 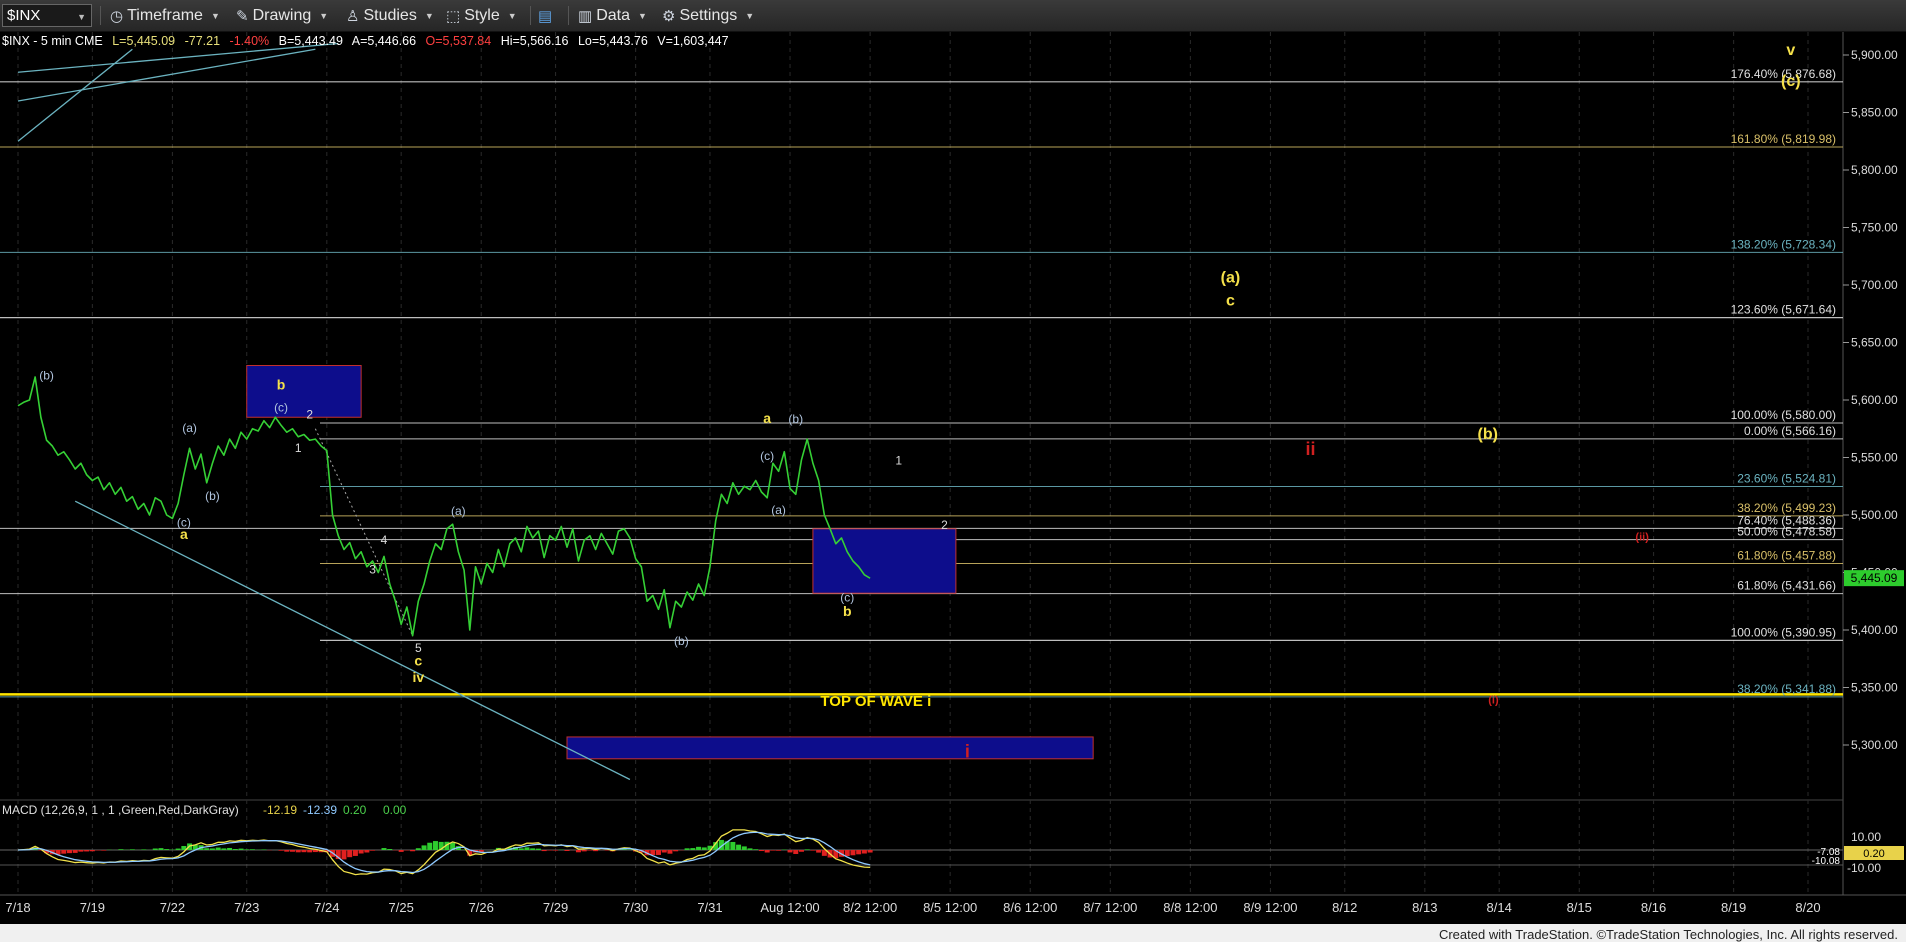 What do you see at coordinates (92, 907) in the screenshot?
I see `x-tick-label: 7/19` at bounding box center [92, 907].